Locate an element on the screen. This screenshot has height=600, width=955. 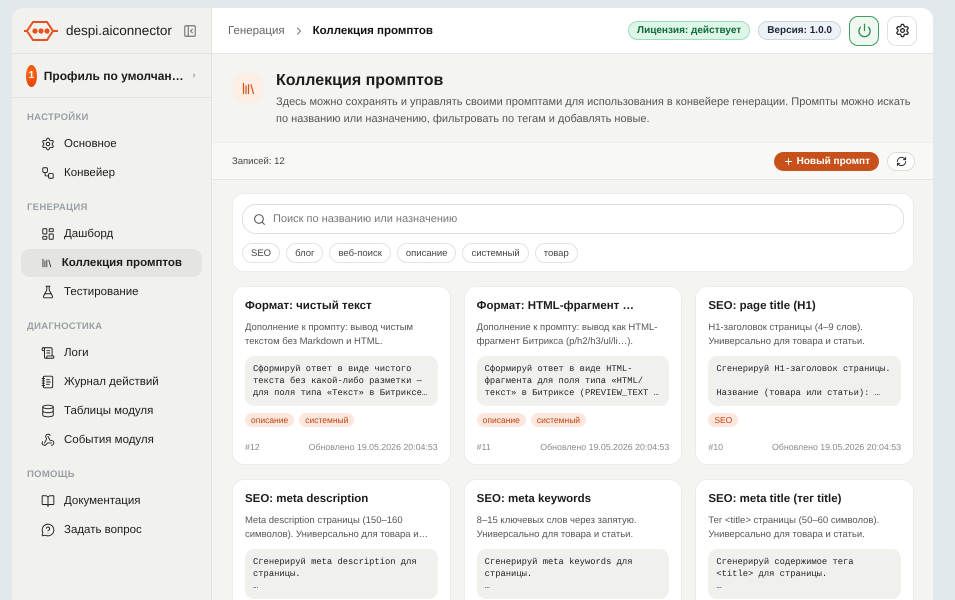
card-title: SEO: meta description is located at coordinates (307, 499).